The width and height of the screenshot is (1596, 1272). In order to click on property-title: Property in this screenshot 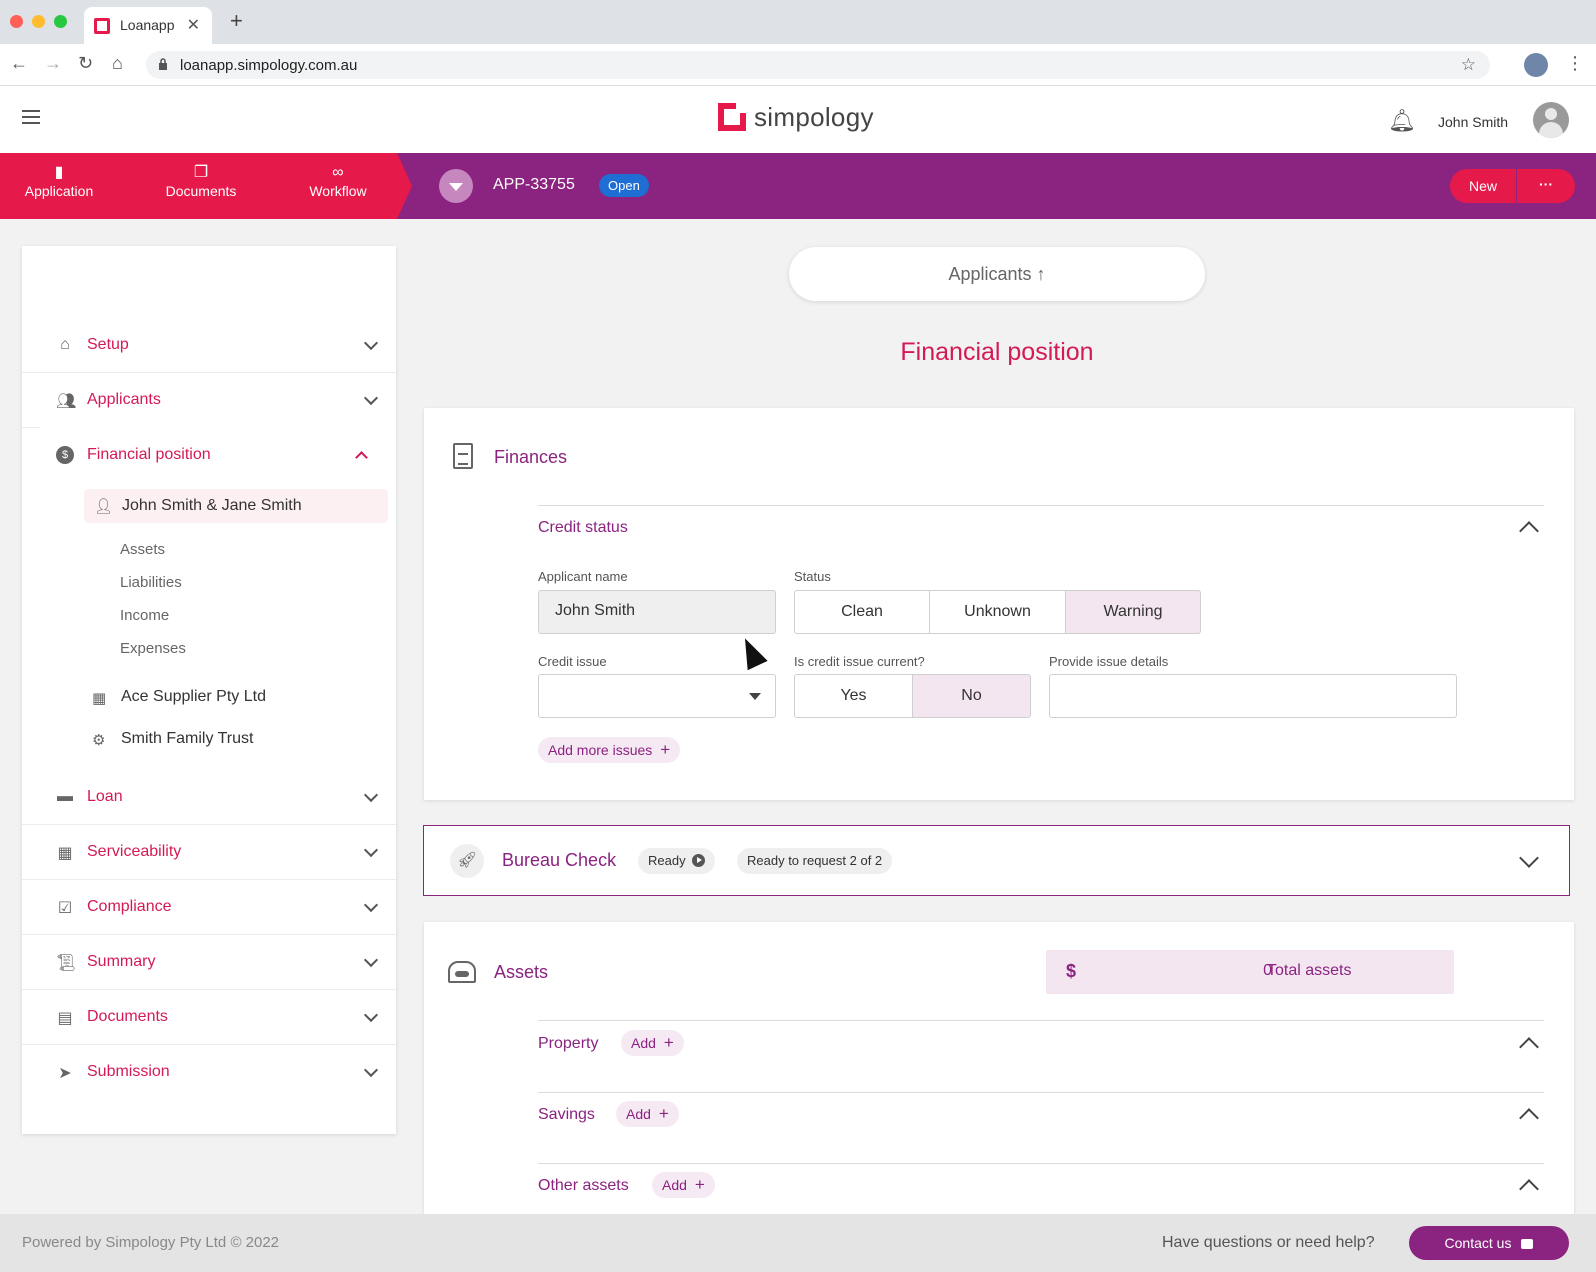, I will do `click(568, 1044)`.